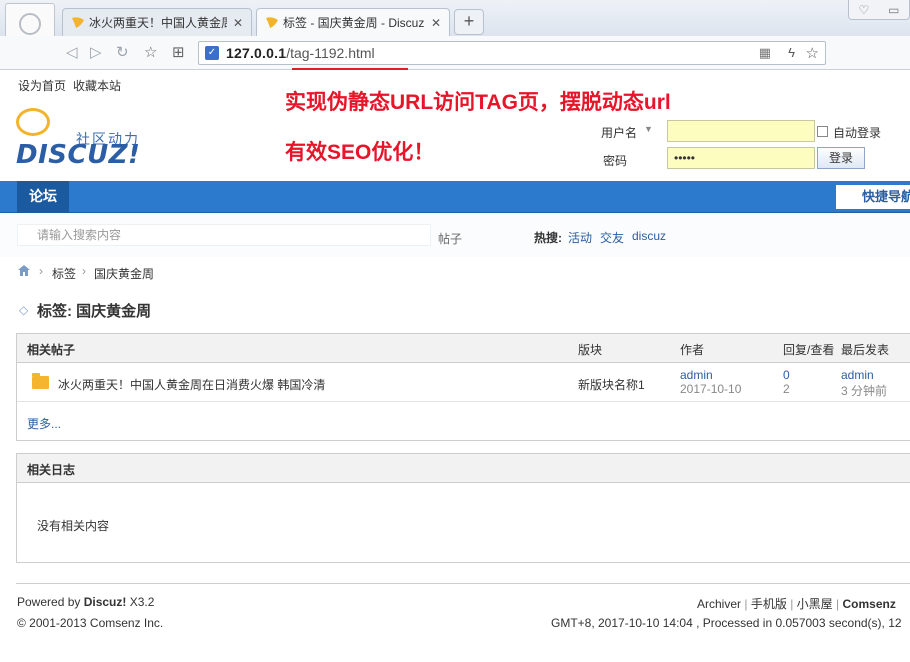 This screenshot has height=662, width=910. Describe the element at coordinates (40, 381) in the screenshot. I see `folder-icon` at that location.